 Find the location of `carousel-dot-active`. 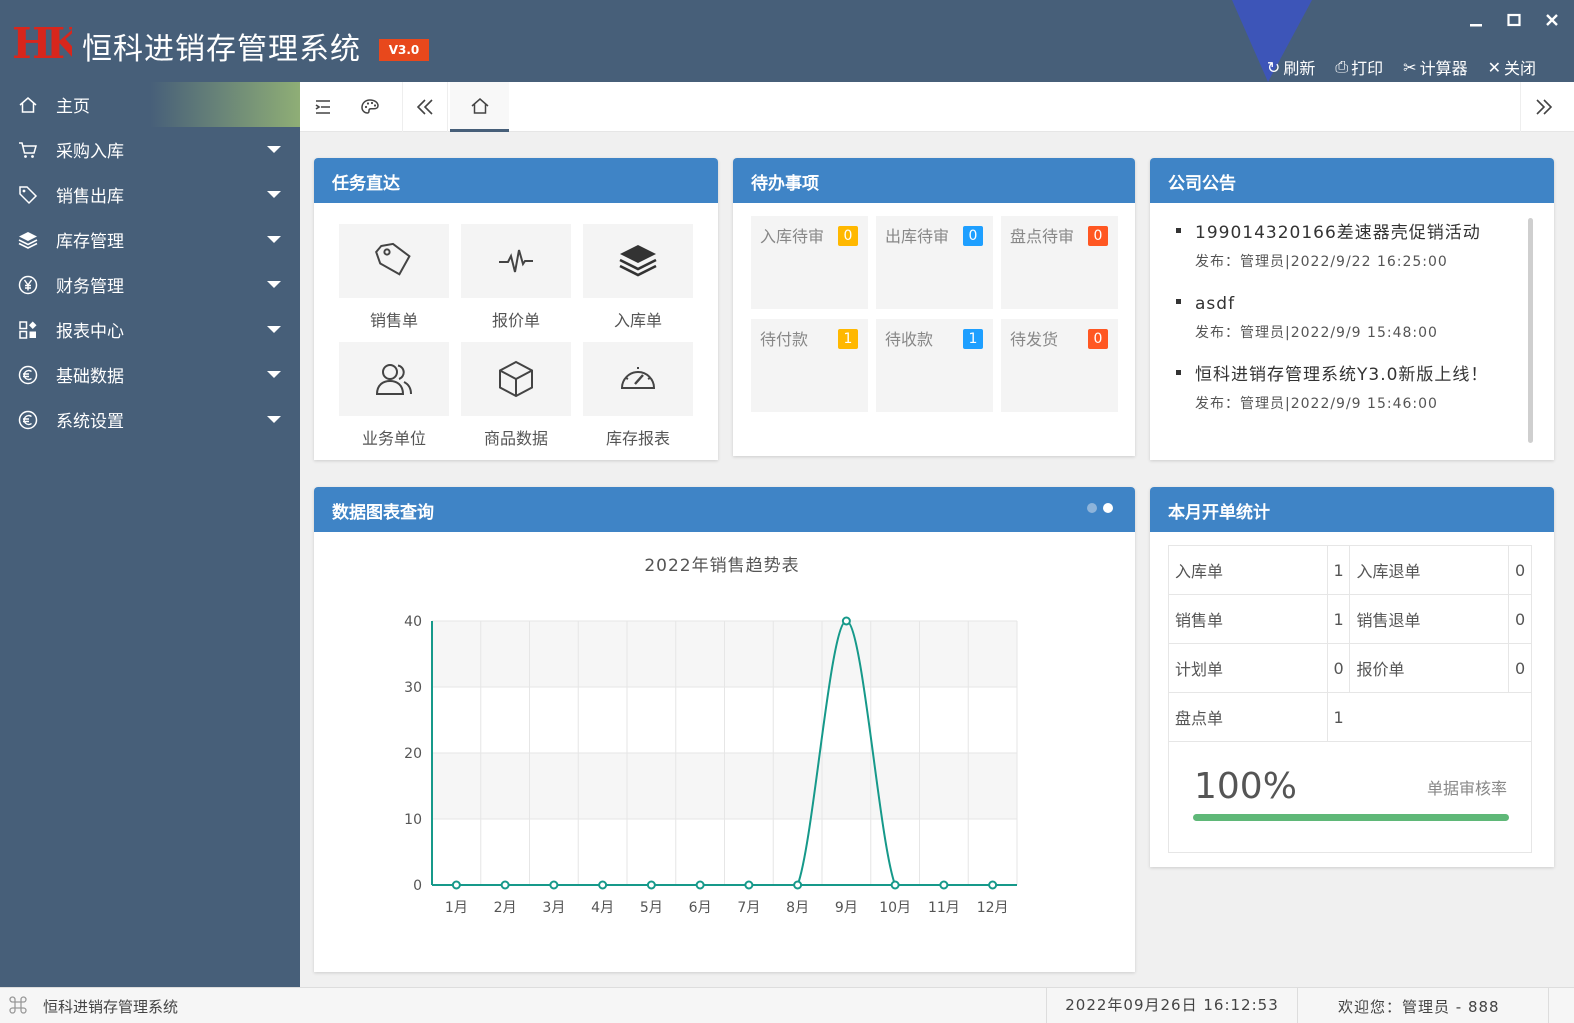

carousel-dot-active is located at coordinates (1108, 508).